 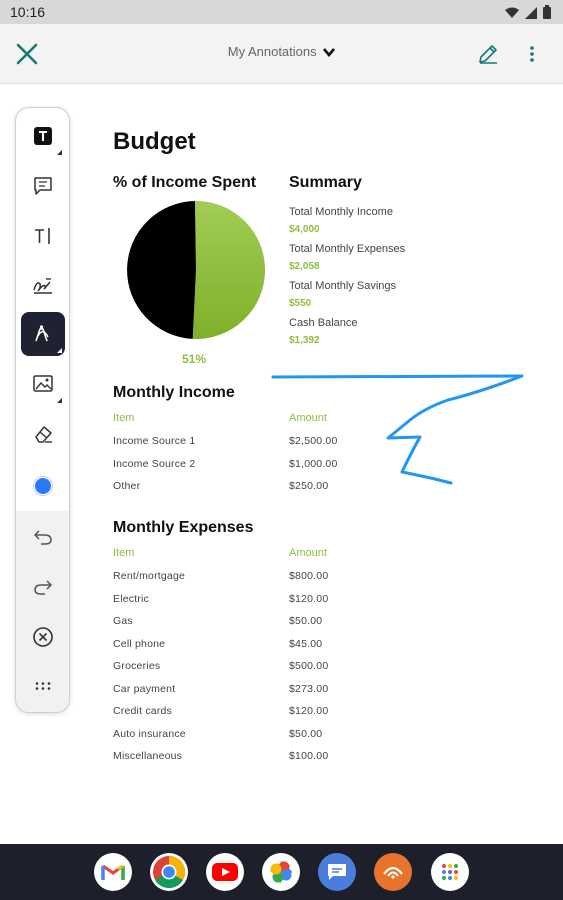 I want to click on summary-value: $550, so click(x=300, y=303).